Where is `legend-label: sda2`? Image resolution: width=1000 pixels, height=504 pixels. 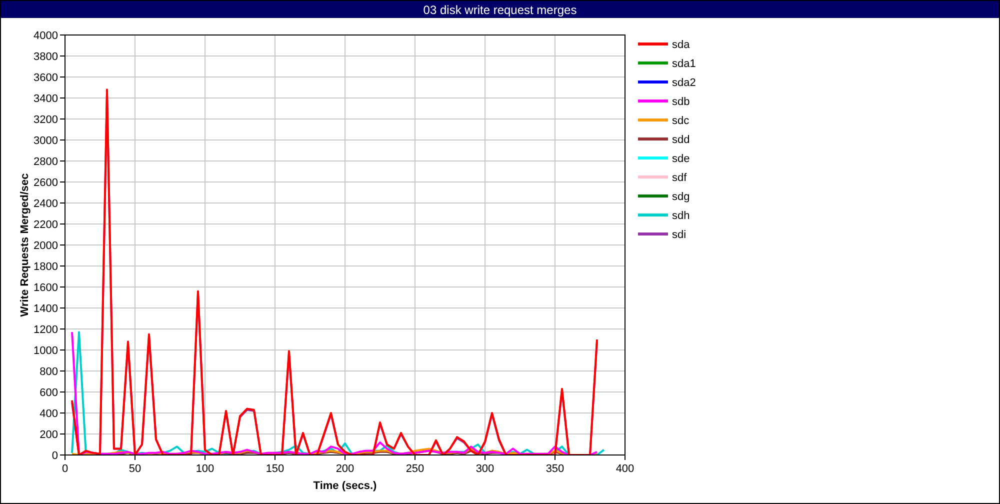
legend-label: sda2 is located at coordinates (684, 83).